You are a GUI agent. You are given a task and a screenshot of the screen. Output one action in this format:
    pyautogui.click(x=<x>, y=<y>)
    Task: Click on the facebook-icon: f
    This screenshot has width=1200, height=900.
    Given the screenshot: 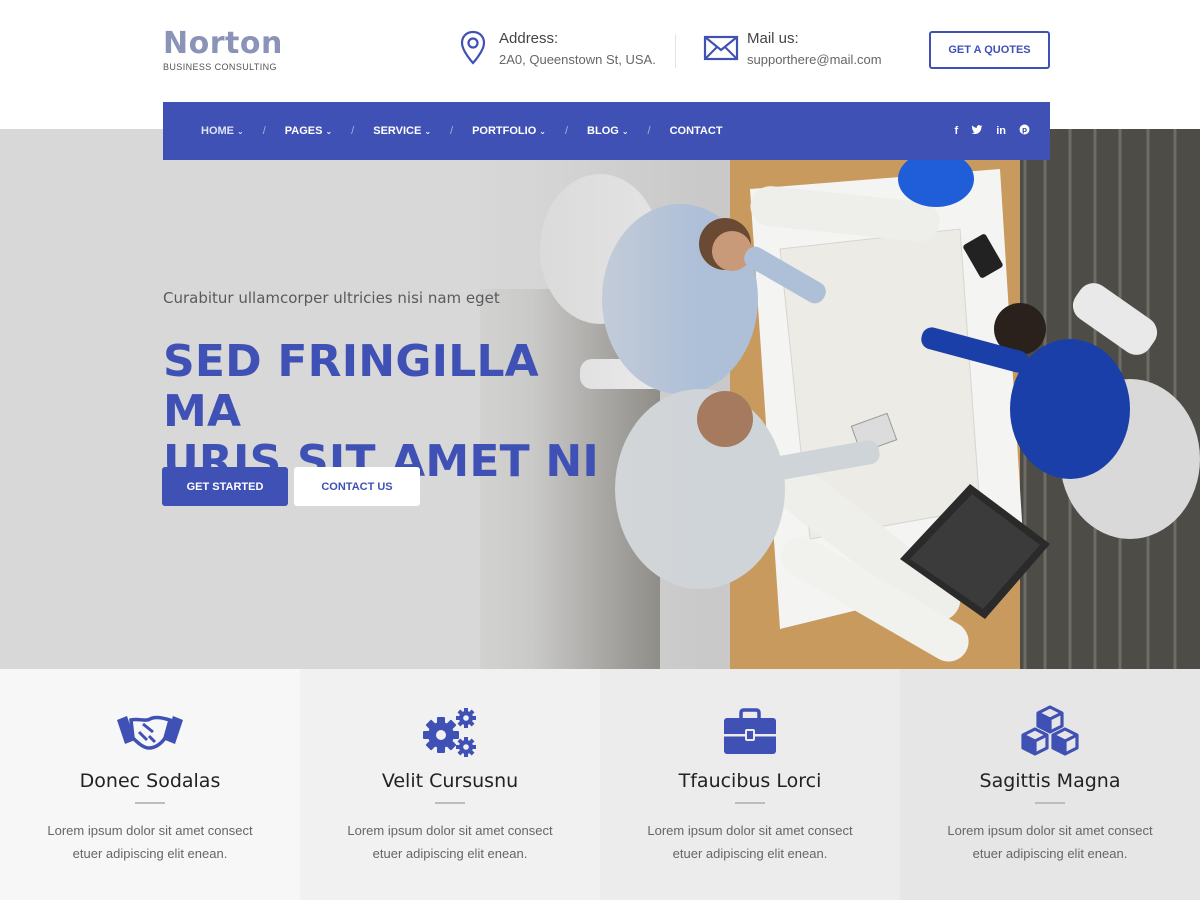 What is the action you would take?
    pyautogui.click(x=957, y=131)
    